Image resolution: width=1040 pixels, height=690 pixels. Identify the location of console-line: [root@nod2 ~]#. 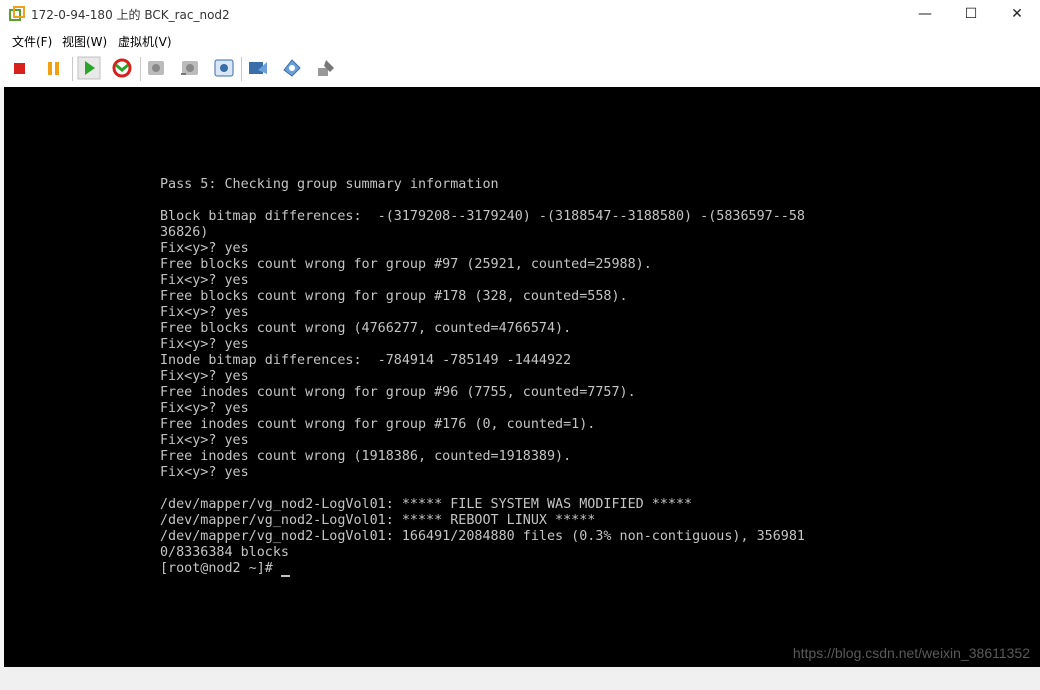
(220, 568).